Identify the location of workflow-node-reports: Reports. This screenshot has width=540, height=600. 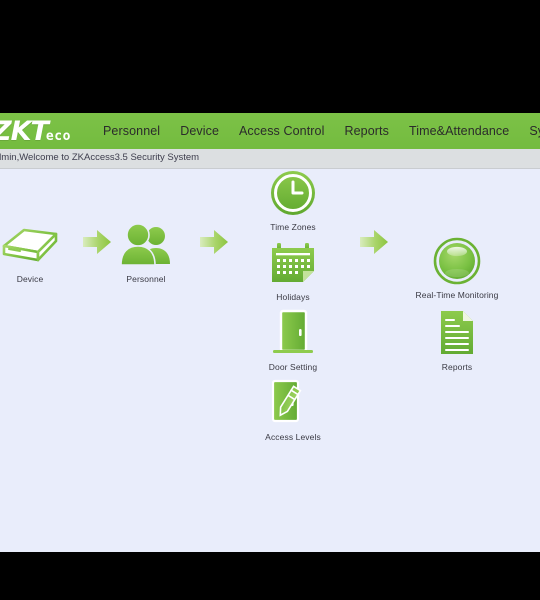
(457, 339).